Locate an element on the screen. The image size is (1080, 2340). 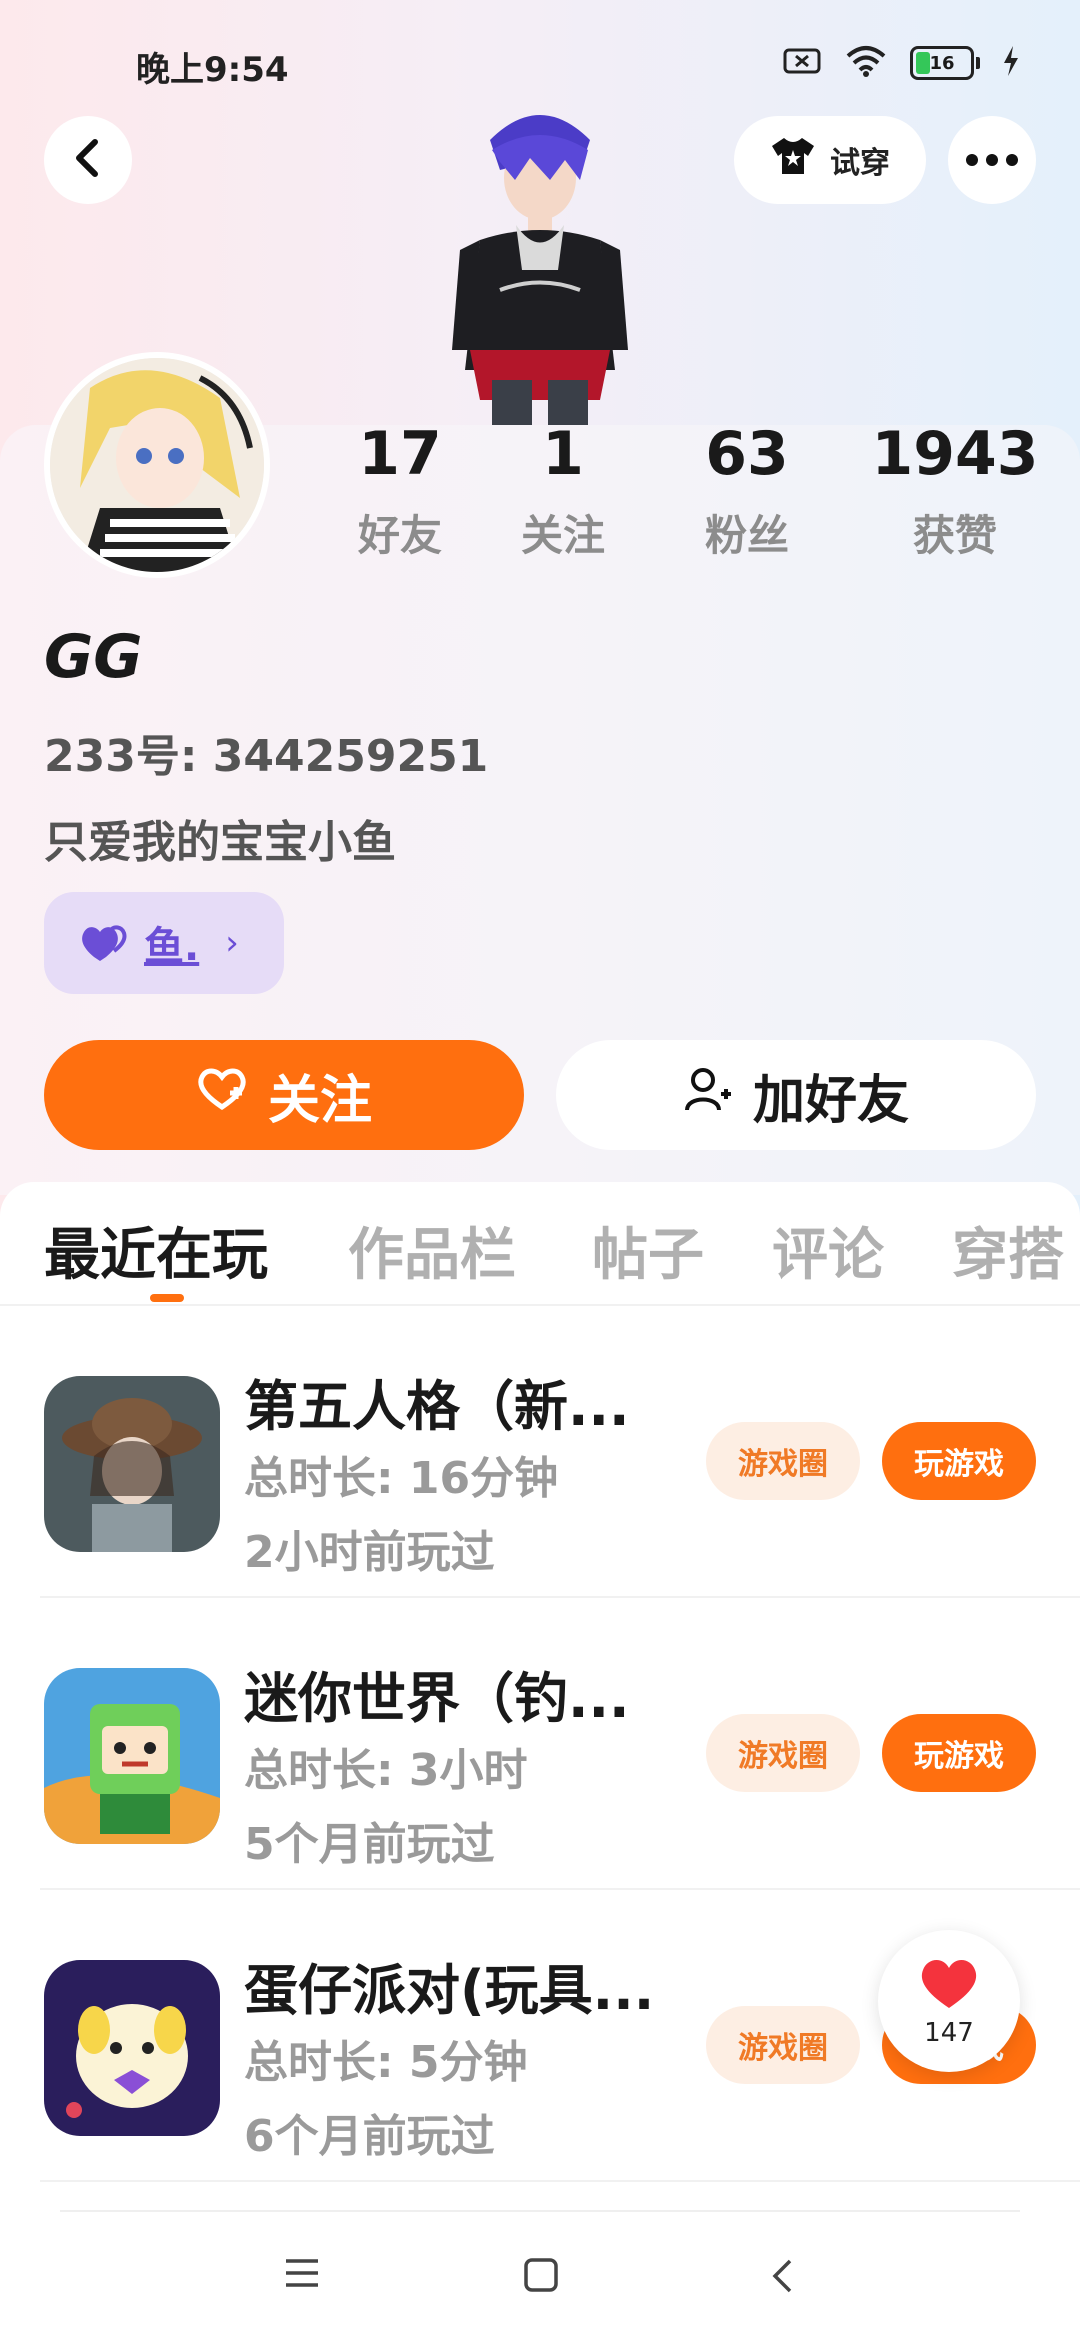
heart-icon is located at coordinates (949, 1985).